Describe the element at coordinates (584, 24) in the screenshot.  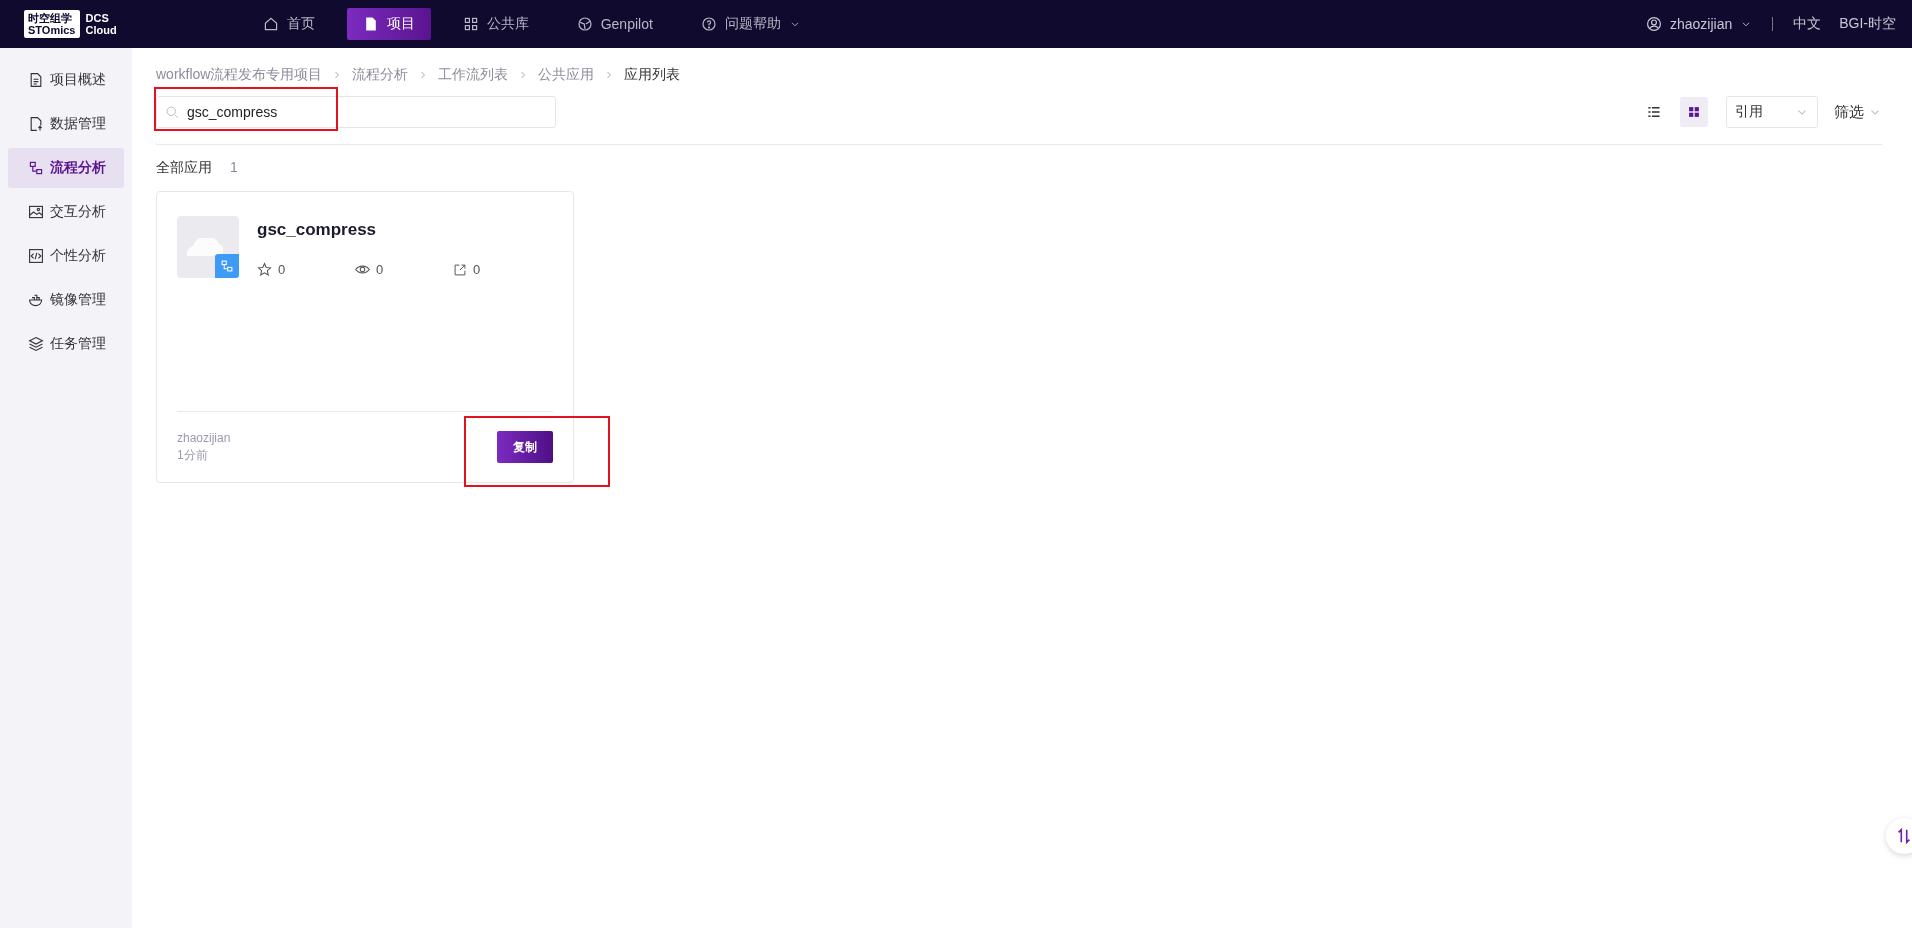
I see `globe-icon` at that location.